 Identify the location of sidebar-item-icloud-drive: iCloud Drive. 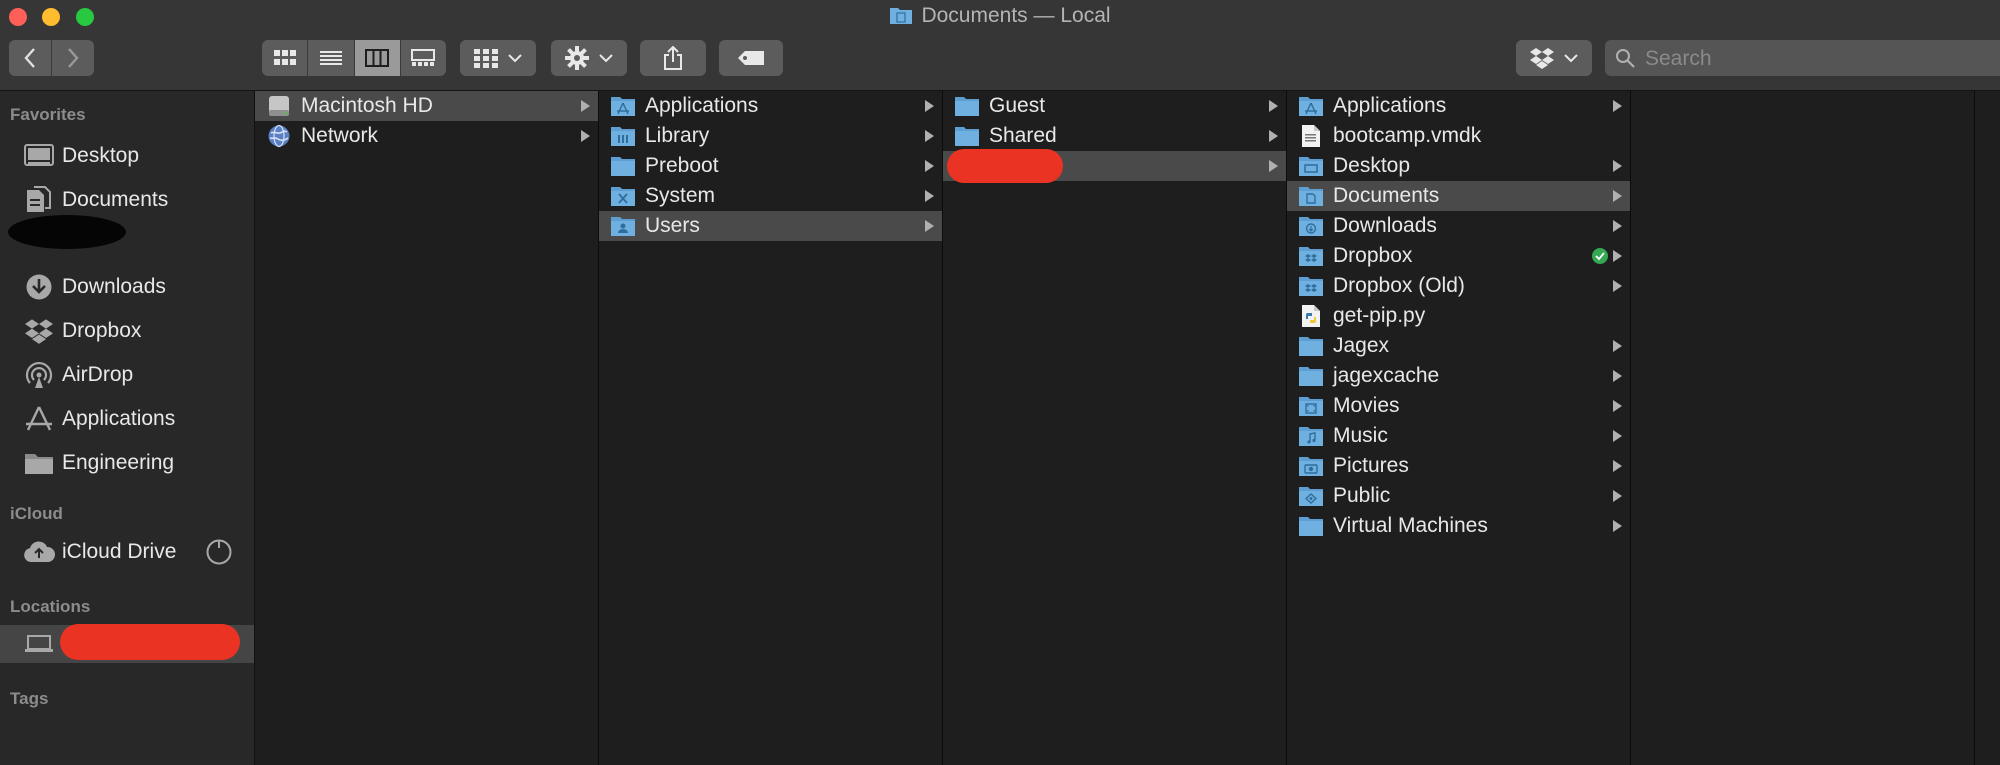
(127, 552).